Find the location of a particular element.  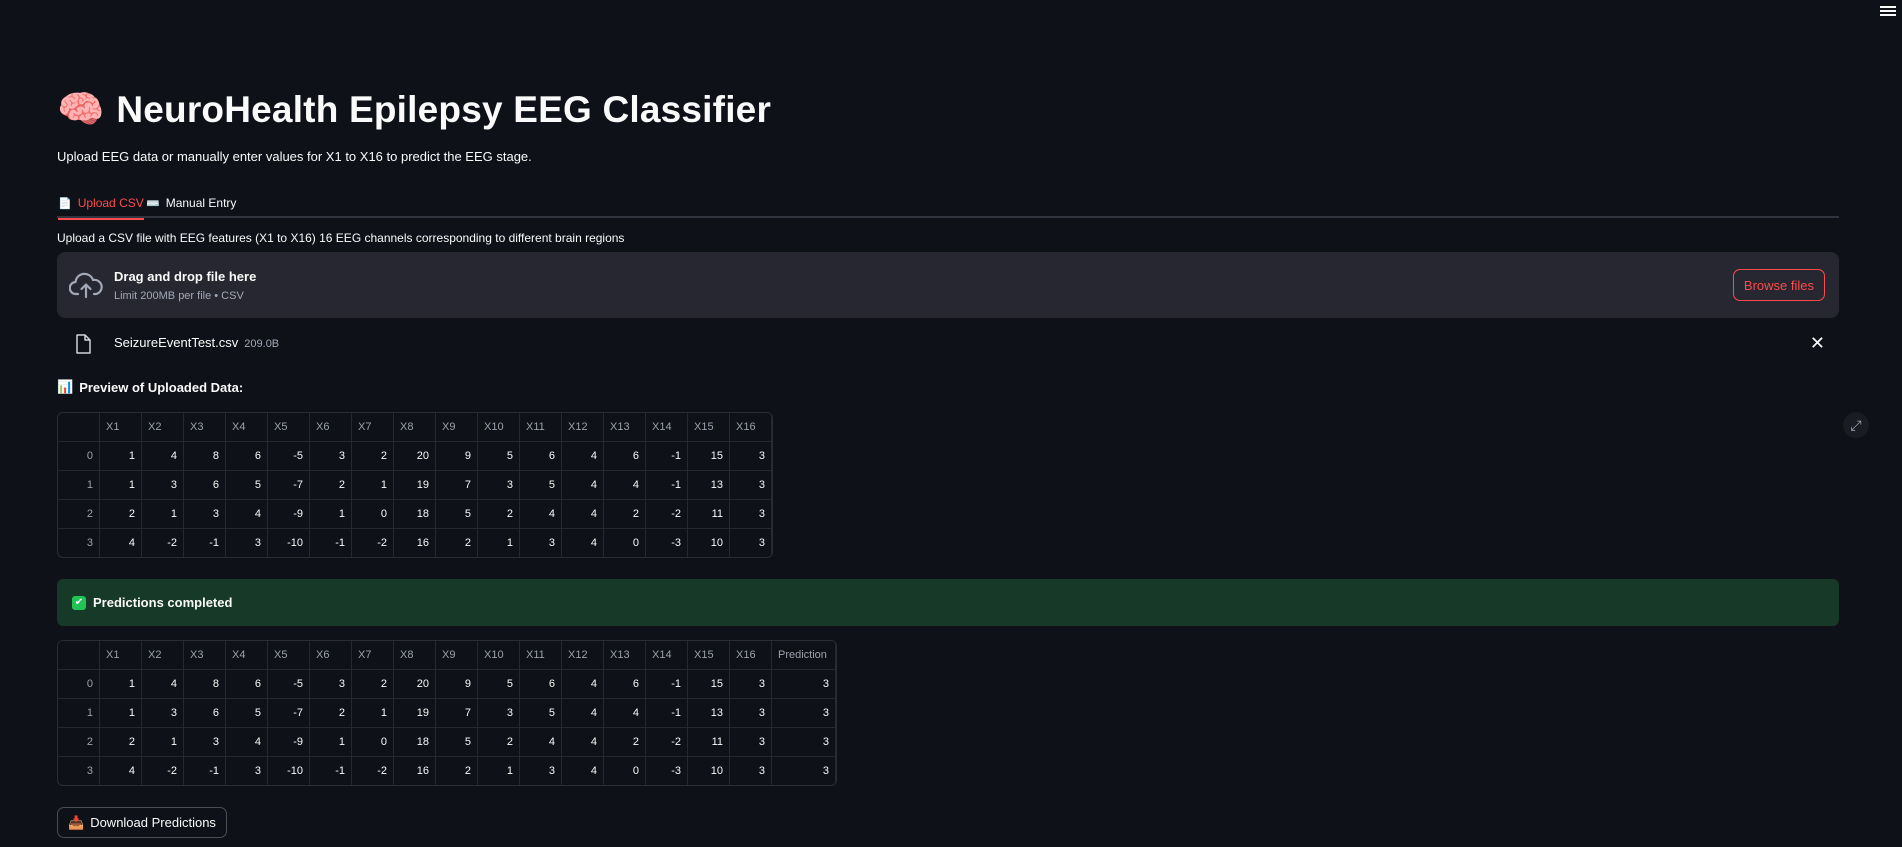

table-cell: 19 is located at coordinates (414, 485).